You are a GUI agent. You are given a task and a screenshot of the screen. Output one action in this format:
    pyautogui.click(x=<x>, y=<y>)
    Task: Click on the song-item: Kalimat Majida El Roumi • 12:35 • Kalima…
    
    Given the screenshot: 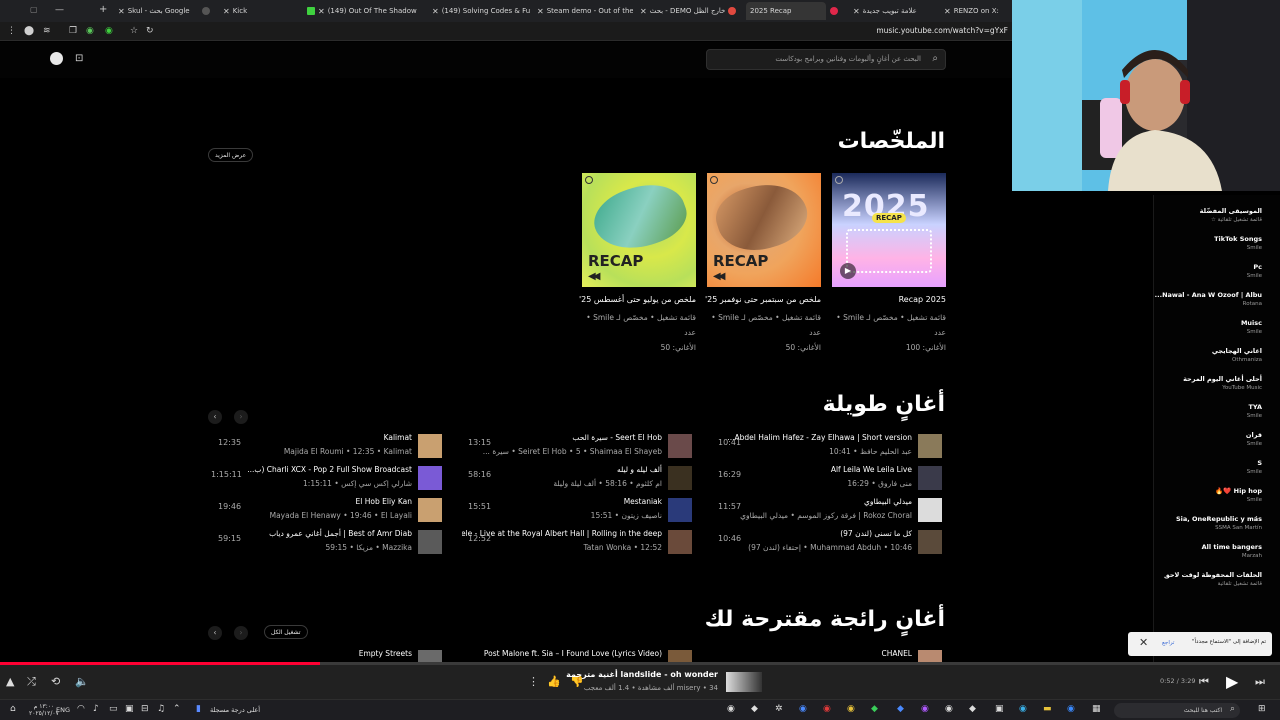 What is the action you would take?
    pyautogui.click(x=321, y=446)
    